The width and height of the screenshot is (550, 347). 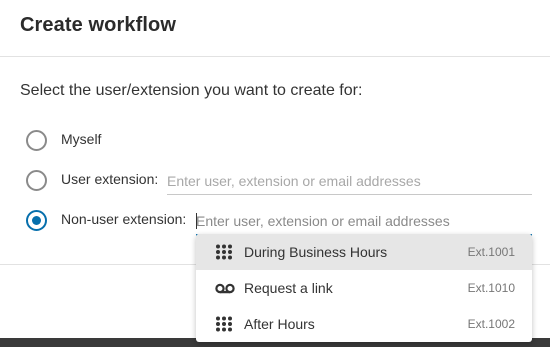 What do you see at coordinates (288, 288) in the screenshot?
I see `option-label: Request a link` at bounding box center [288, 288].